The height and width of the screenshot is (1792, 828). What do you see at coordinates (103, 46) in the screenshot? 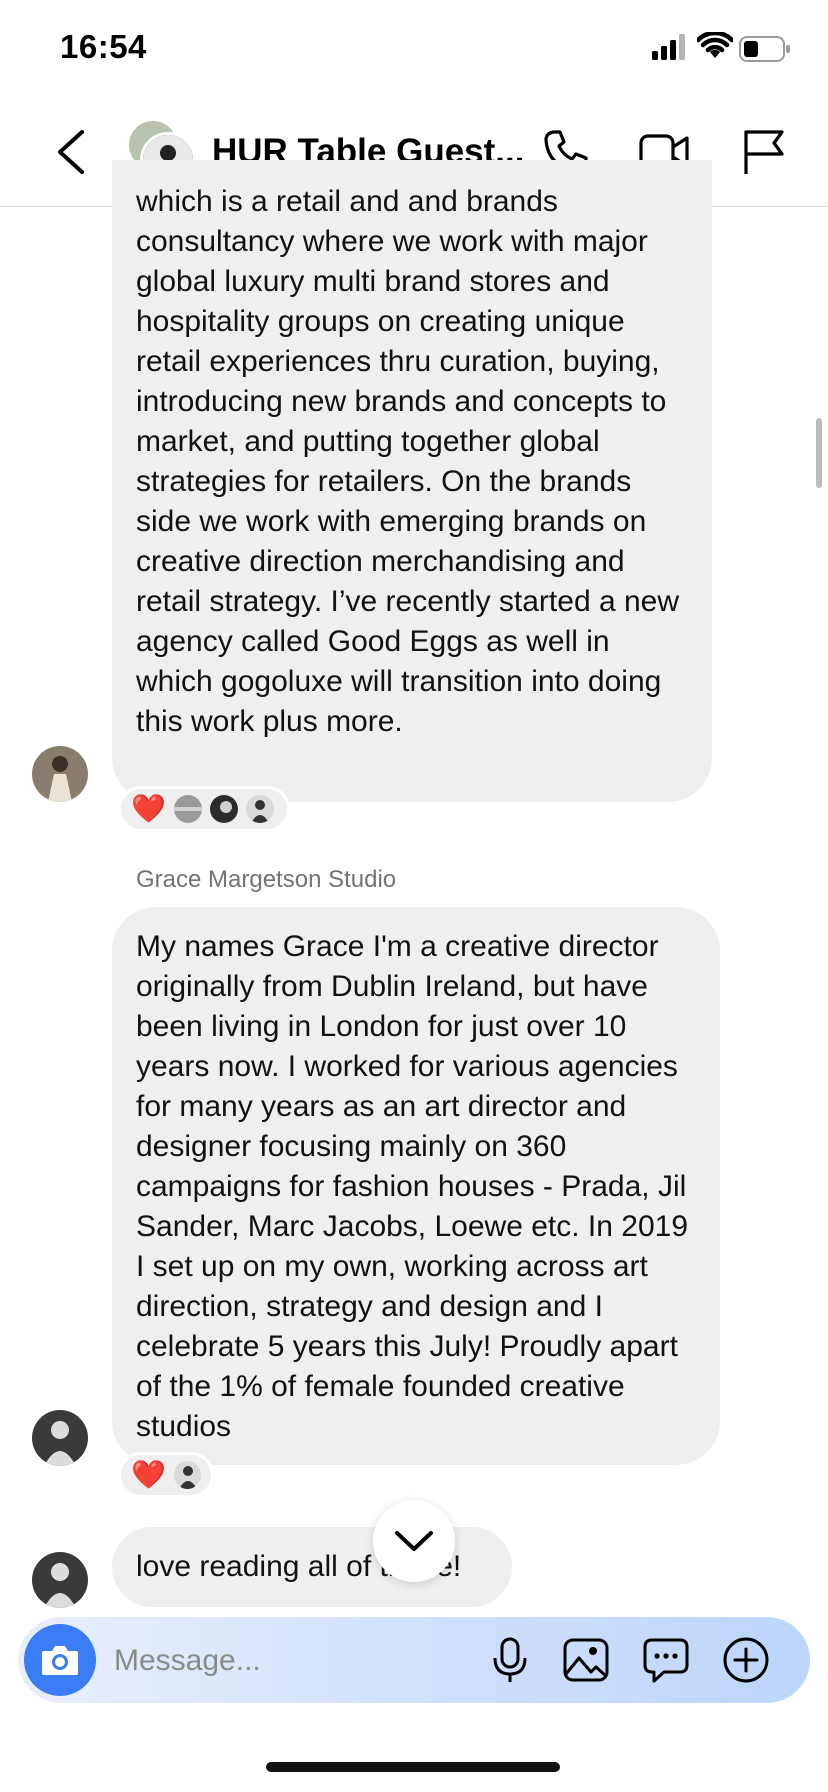
I see `status-time: 16:54` at bounding box center [103, 46].